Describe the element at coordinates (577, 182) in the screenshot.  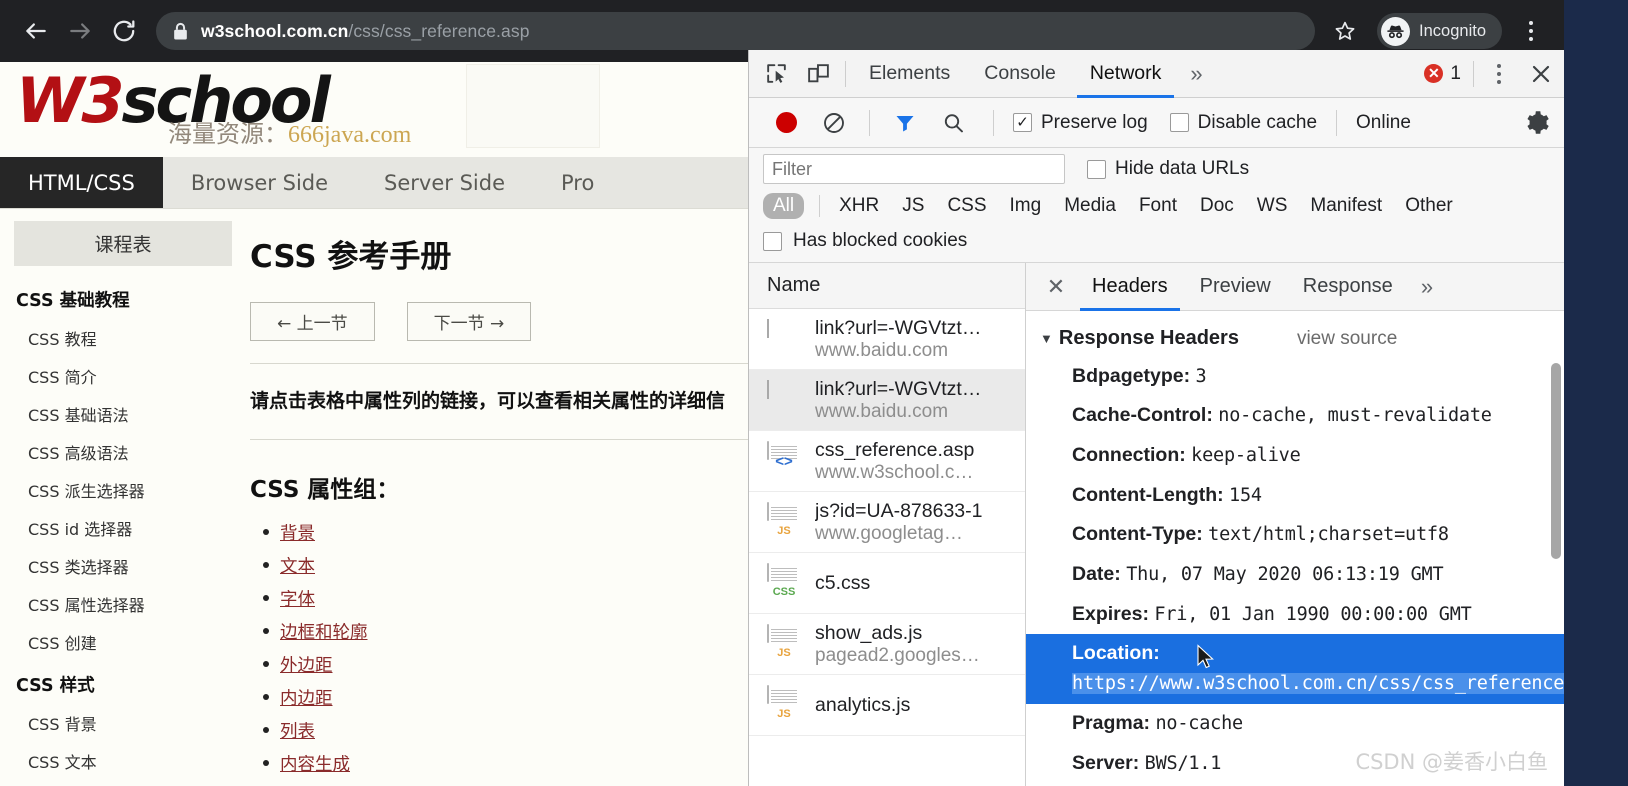
I see `nav-tab-pro: Pro` at that location.